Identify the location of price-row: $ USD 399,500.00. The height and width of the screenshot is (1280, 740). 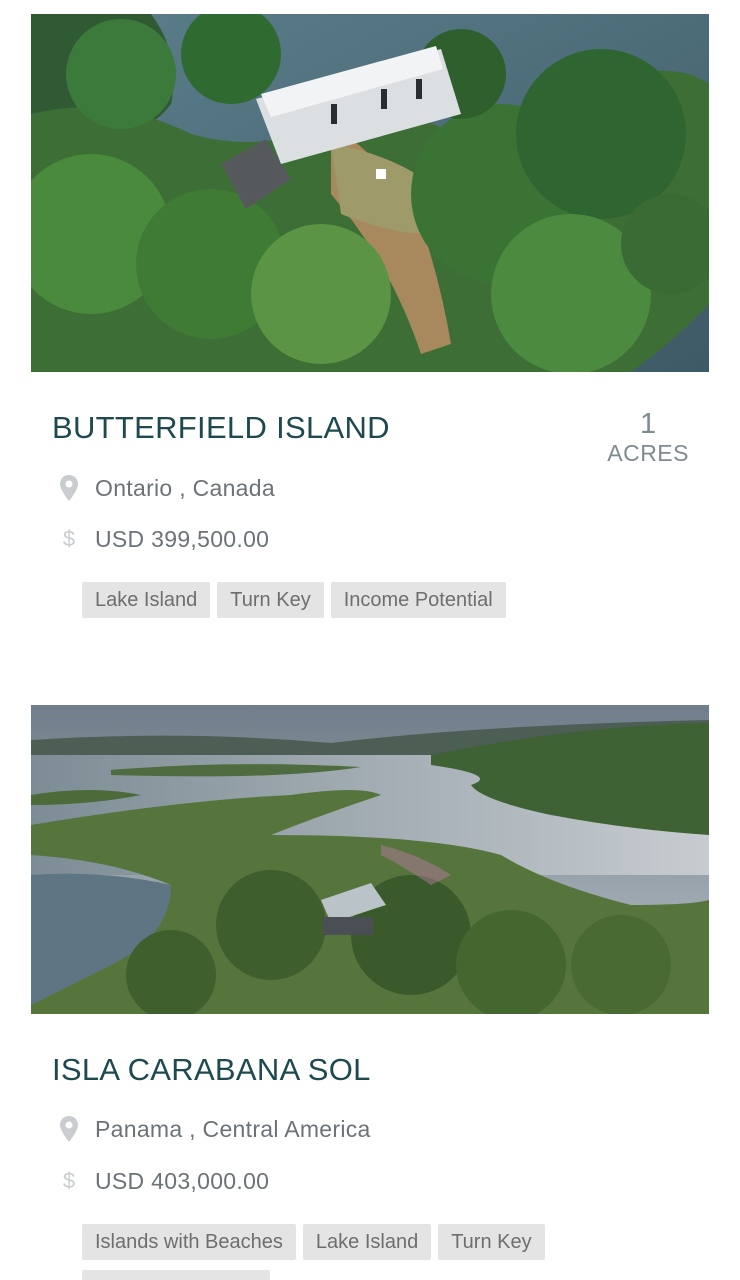
(162, 539).